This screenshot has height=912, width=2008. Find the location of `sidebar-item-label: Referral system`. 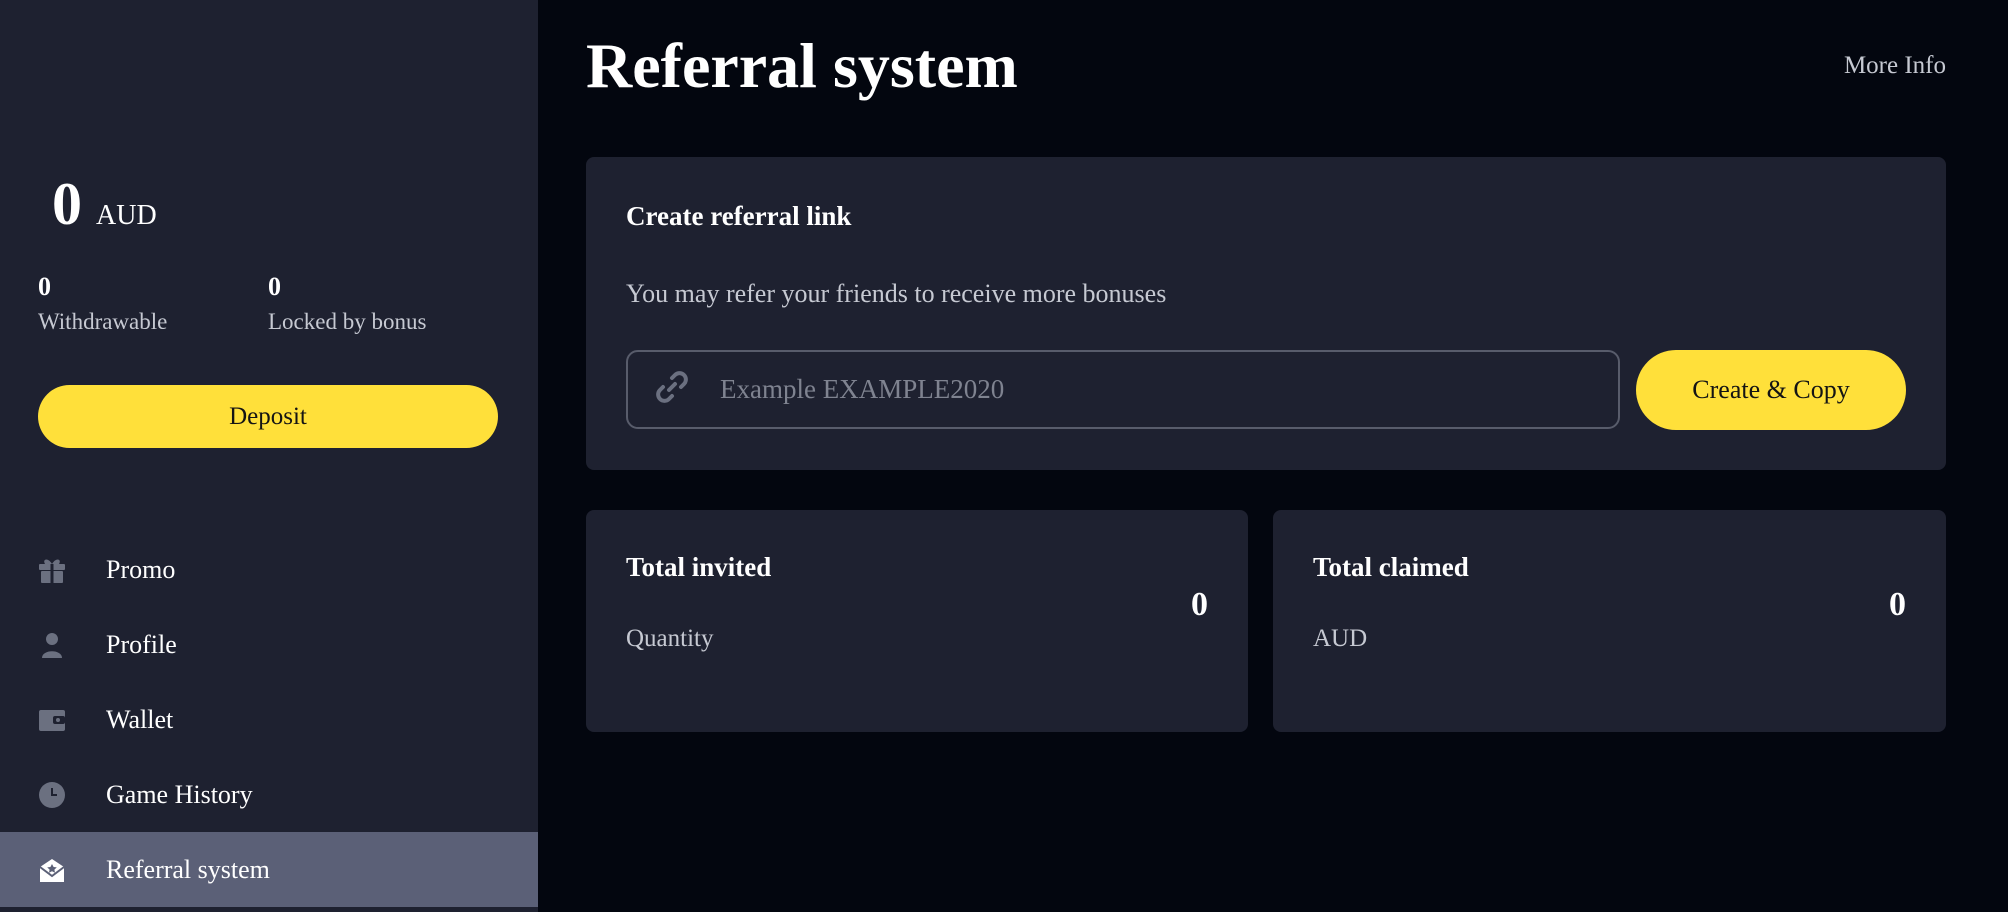

sidebar-item-label: Referral system is located at coordinates (188, 869).